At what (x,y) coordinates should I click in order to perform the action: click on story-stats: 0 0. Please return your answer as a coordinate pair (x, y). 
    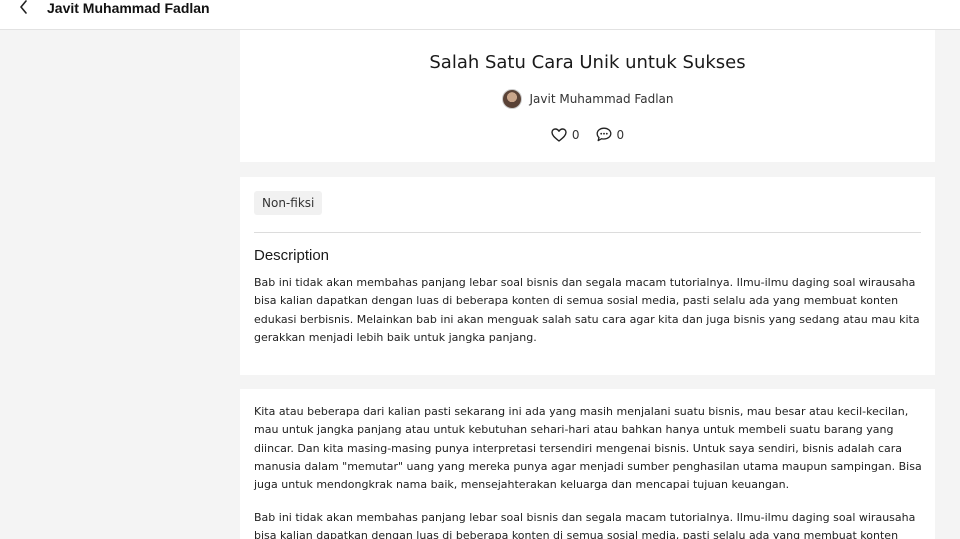
    Looking at the image, I should click on (587, 134).